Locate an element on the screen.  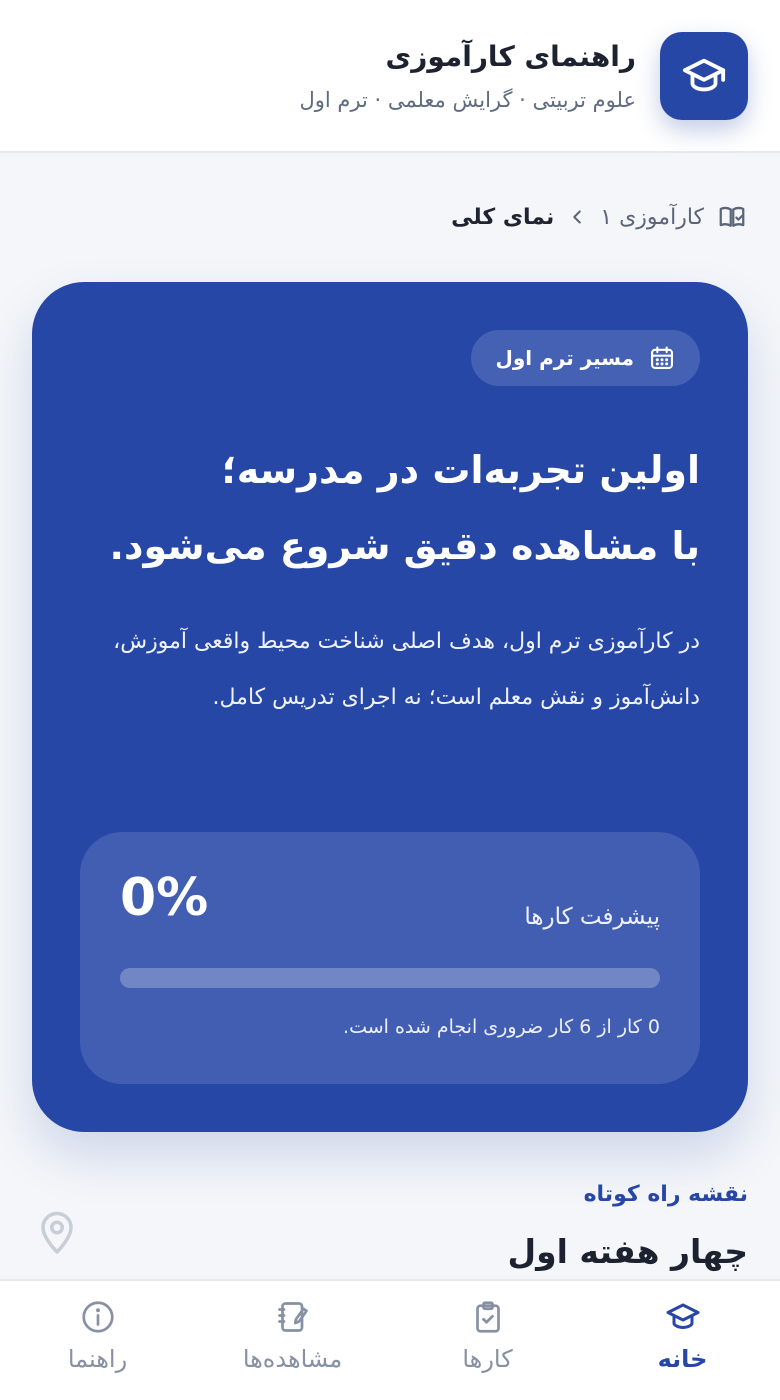
hero-title-line-1: اولین تجربه‌ات در مدرسه؛ is located at coordinates (460, 470).